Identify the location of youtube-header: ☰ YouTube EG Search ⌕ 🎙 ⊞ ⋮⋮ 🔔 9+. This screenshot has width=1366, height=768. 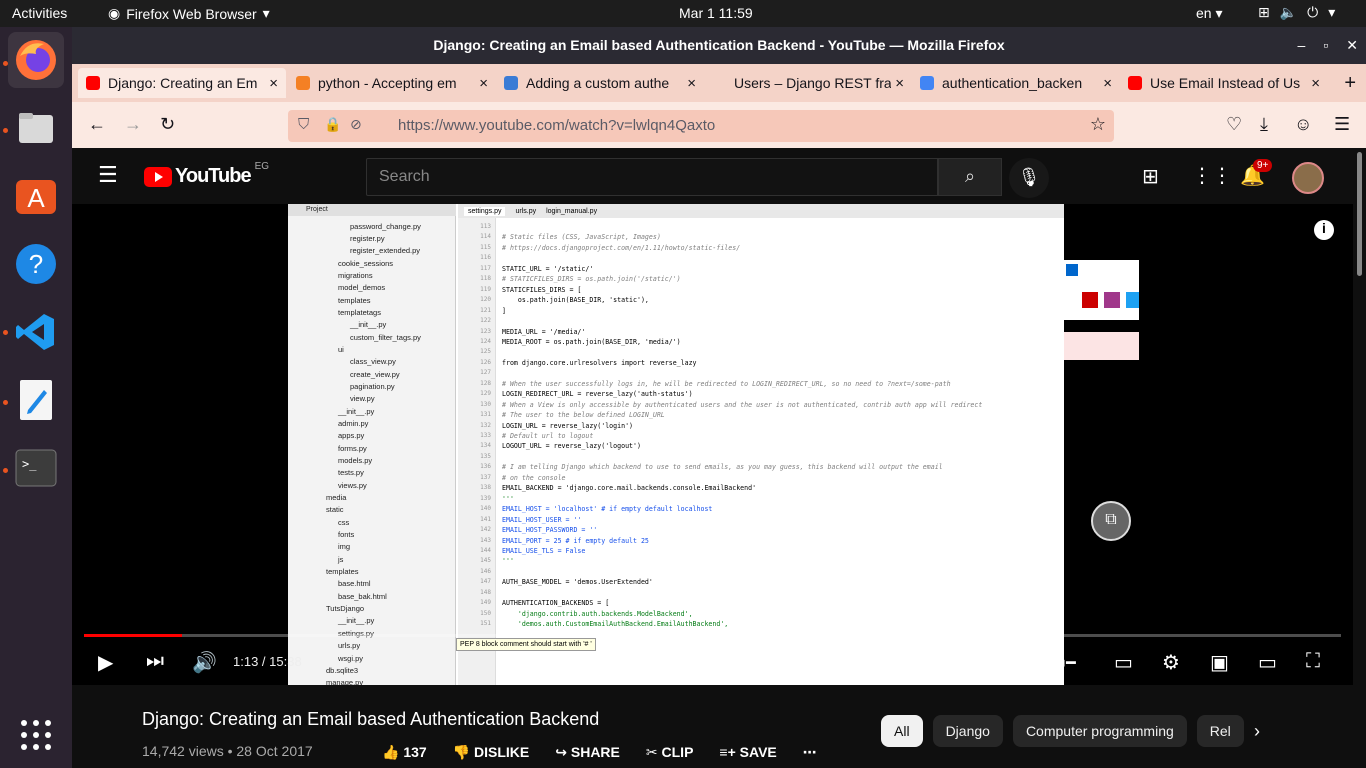
(719, 176).